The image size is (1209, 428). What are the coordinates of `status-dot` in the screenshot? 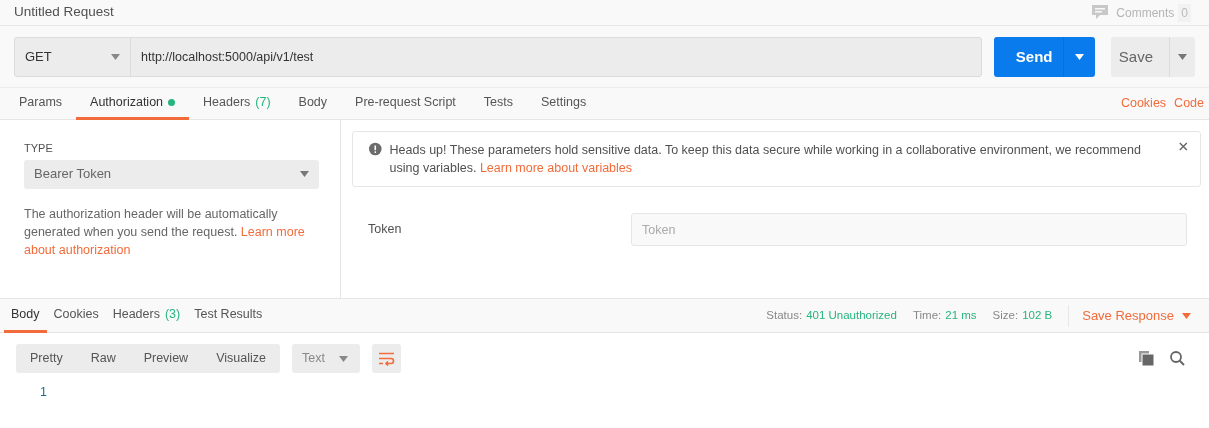 It's located at (172, 102).